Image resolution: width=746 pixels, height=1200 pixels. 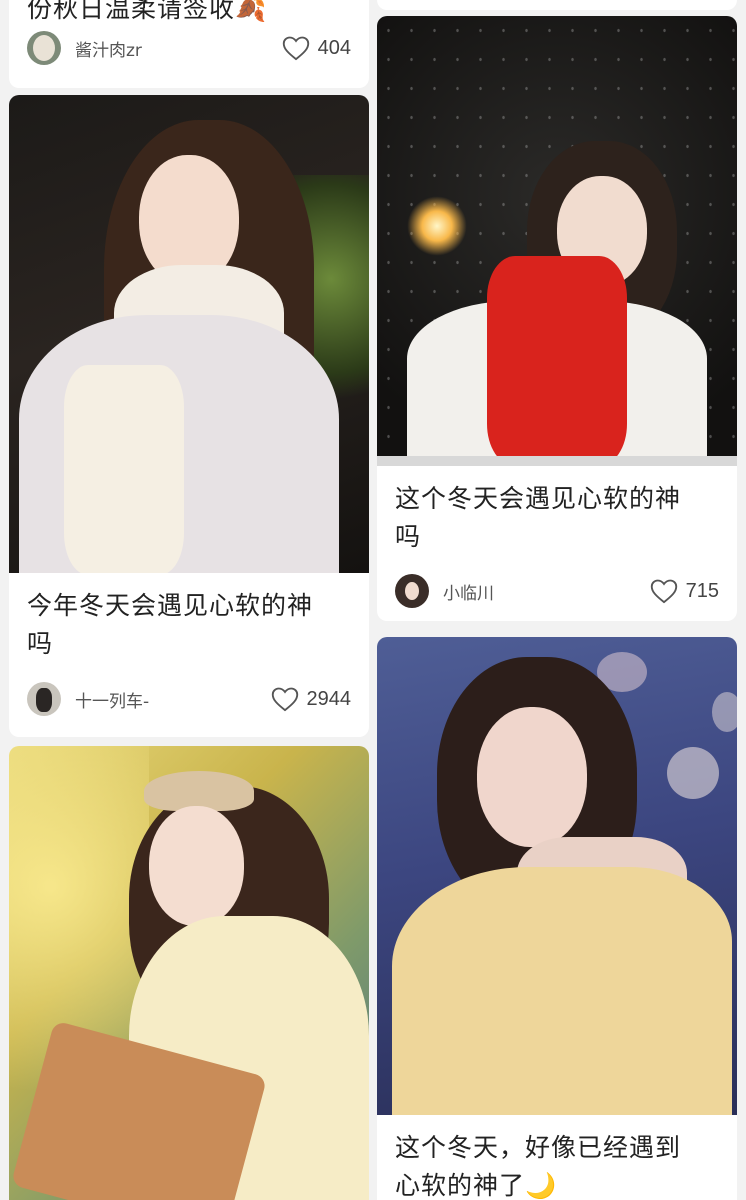 I want to click on post-meta: 小临川 715, so click(x=557, y=591).